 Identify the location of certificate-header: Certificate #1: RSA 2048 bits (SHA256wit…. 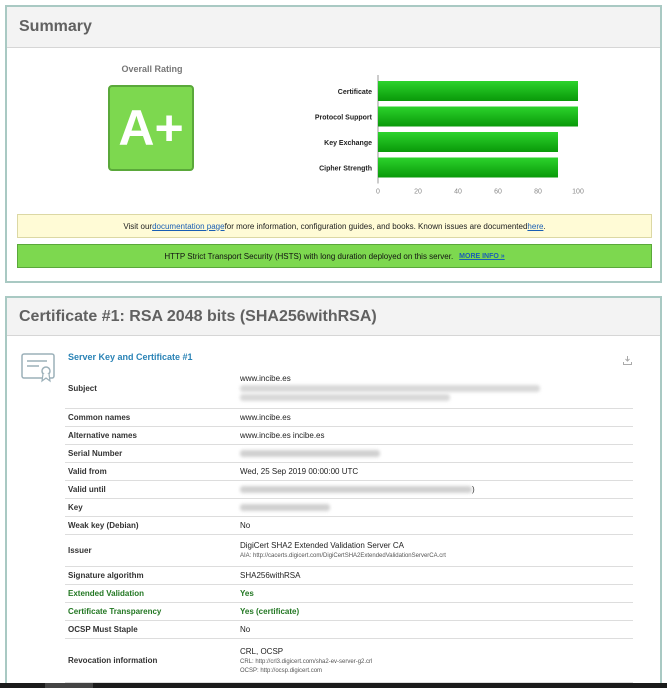
(333, 317).